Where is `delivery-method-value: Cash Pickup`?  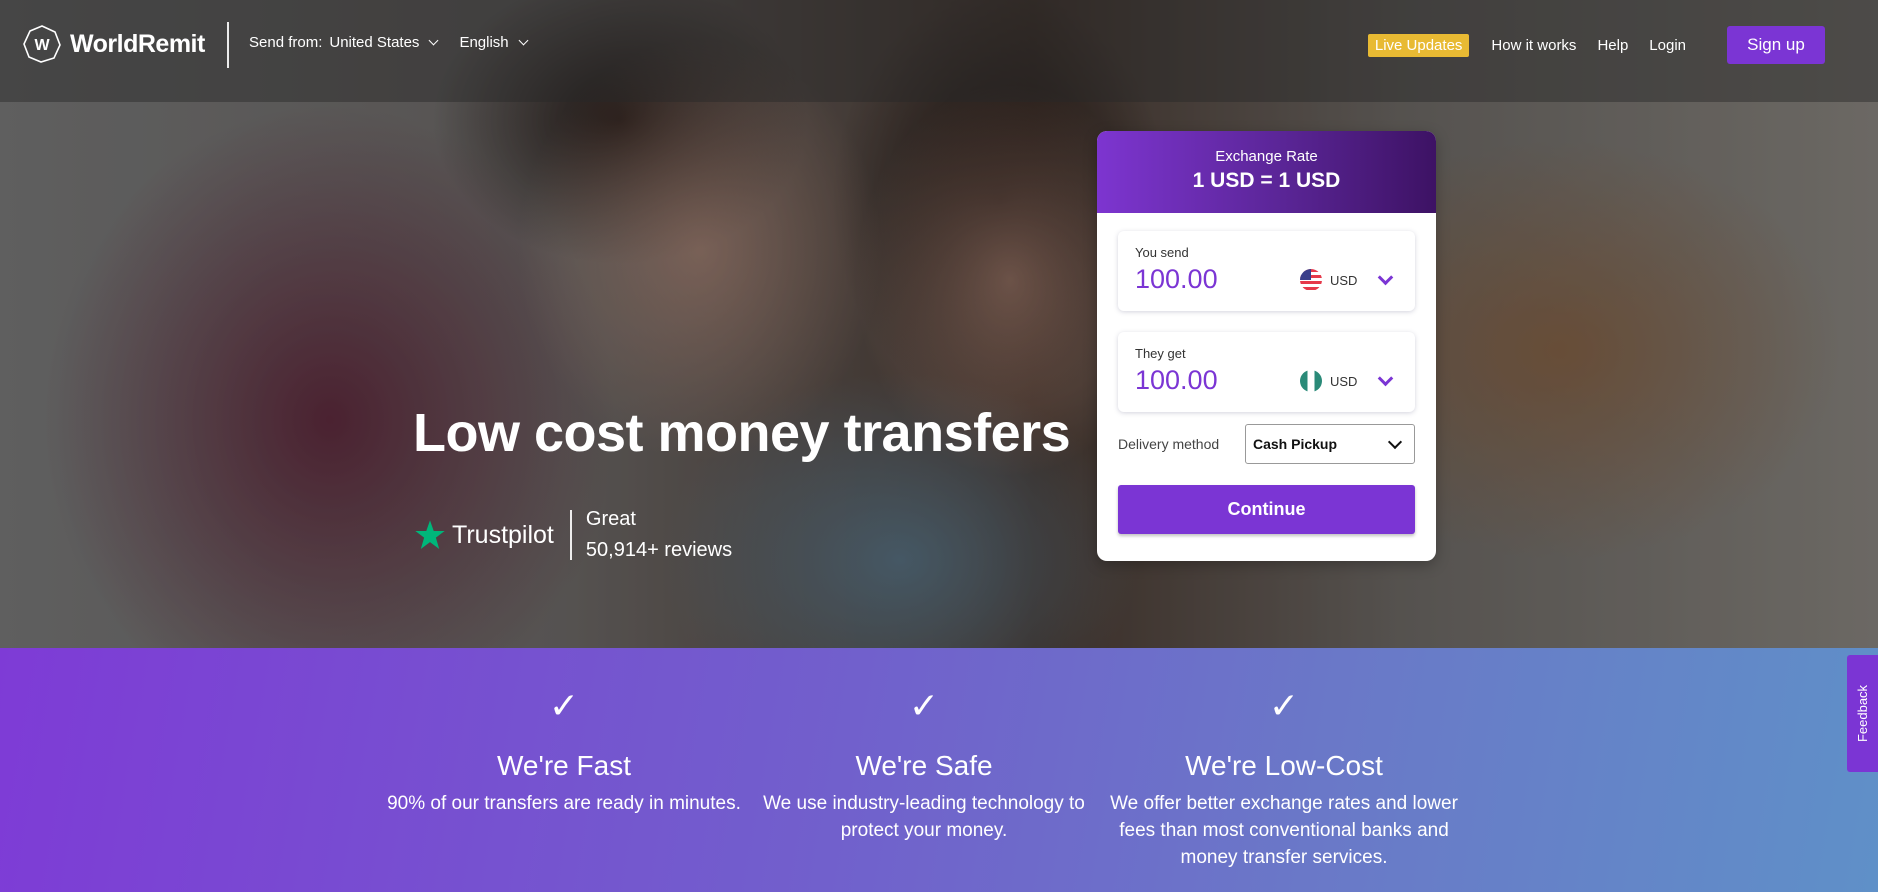 delivery-method-value: Cash Pickup is located at coordinates (1295, 444).